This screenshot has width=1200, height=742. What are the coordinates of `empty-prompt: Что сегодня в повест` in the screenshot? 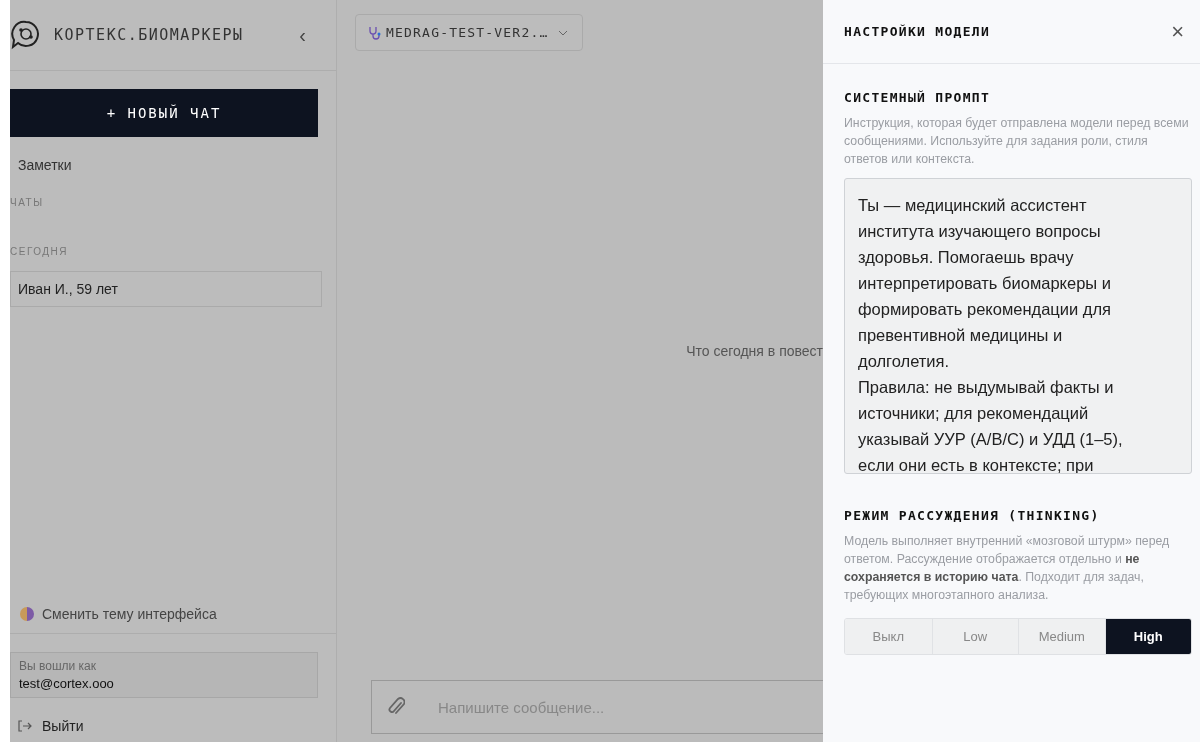 It's located at (754, 350).